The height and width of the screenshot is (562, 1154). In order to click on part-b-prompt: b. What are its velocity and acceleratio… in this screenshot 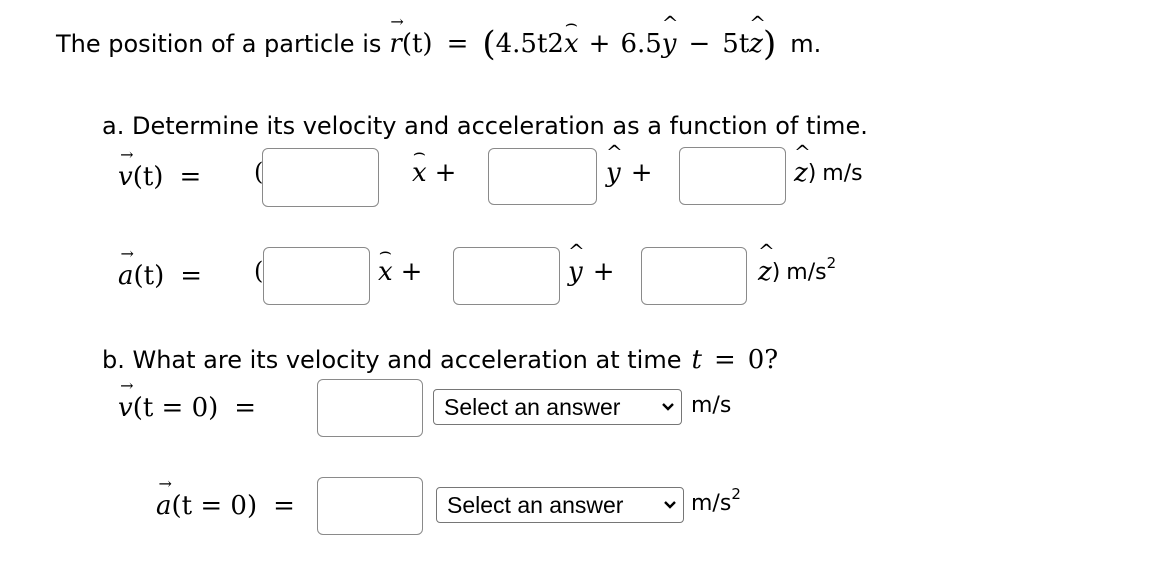, I will do `click(440, 360)`.